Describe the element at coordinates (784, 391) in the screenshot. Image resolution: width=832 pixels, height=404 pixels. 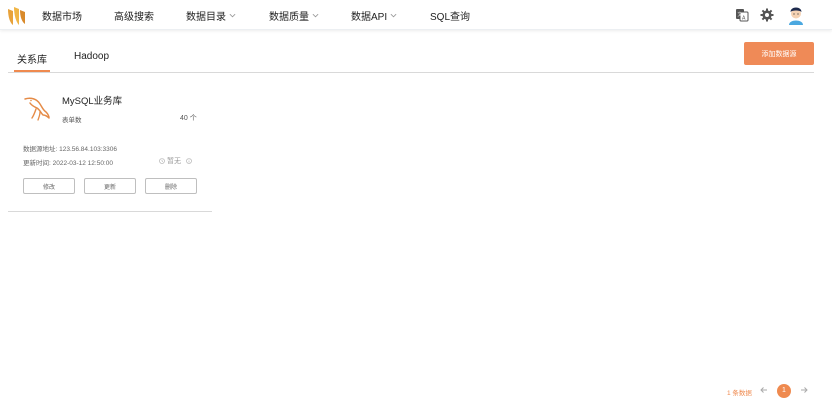
I see `pagination-current-page: 1` at that location.